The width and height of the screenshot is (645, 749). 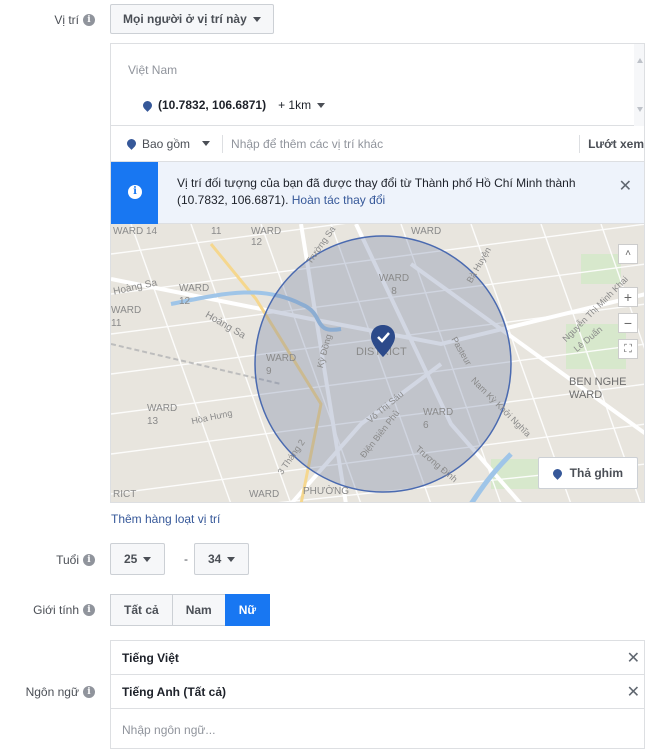 I want to click on language-item-label: Tiếng Anh (Tất cả), so click(x=174, y=692).